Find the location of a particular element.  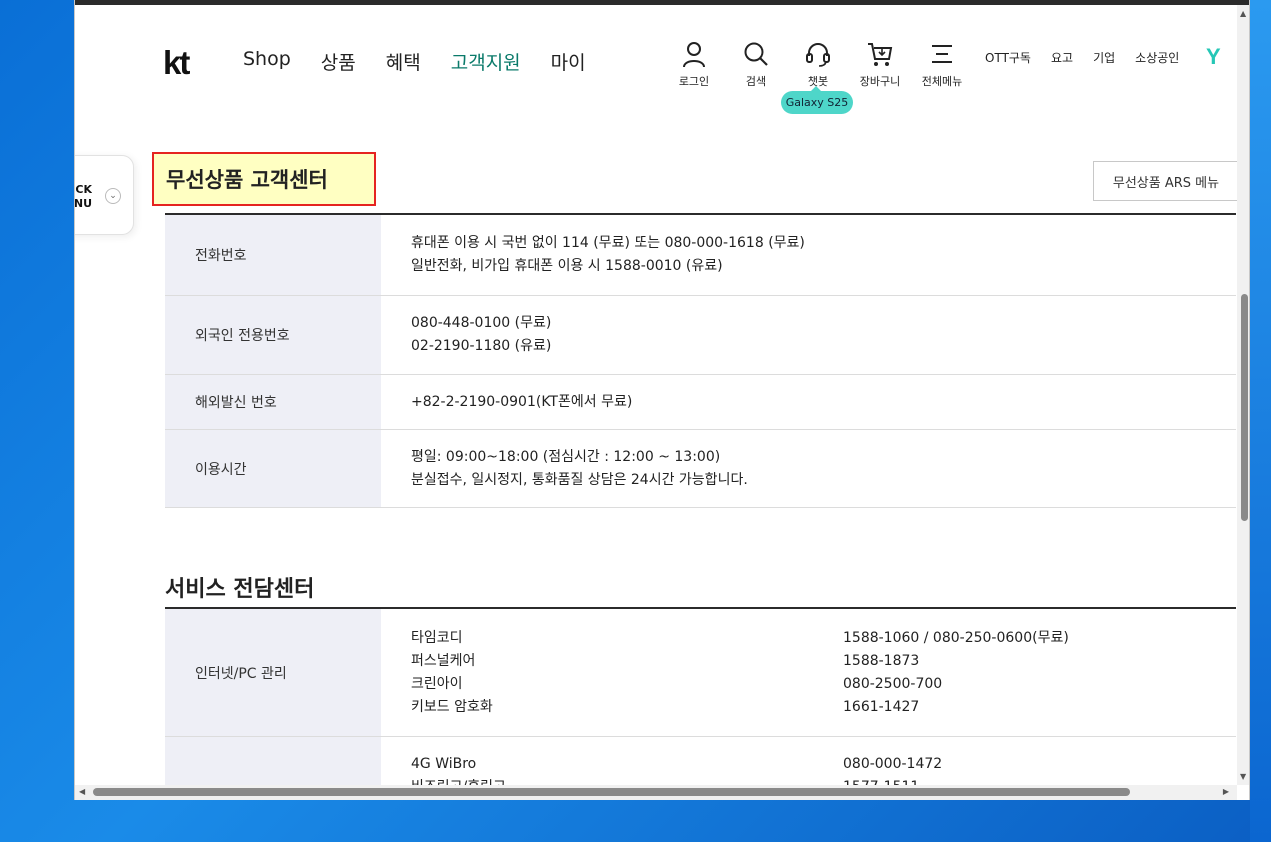

vertical-scroll-thumb is located at coordinates (1244, 407).